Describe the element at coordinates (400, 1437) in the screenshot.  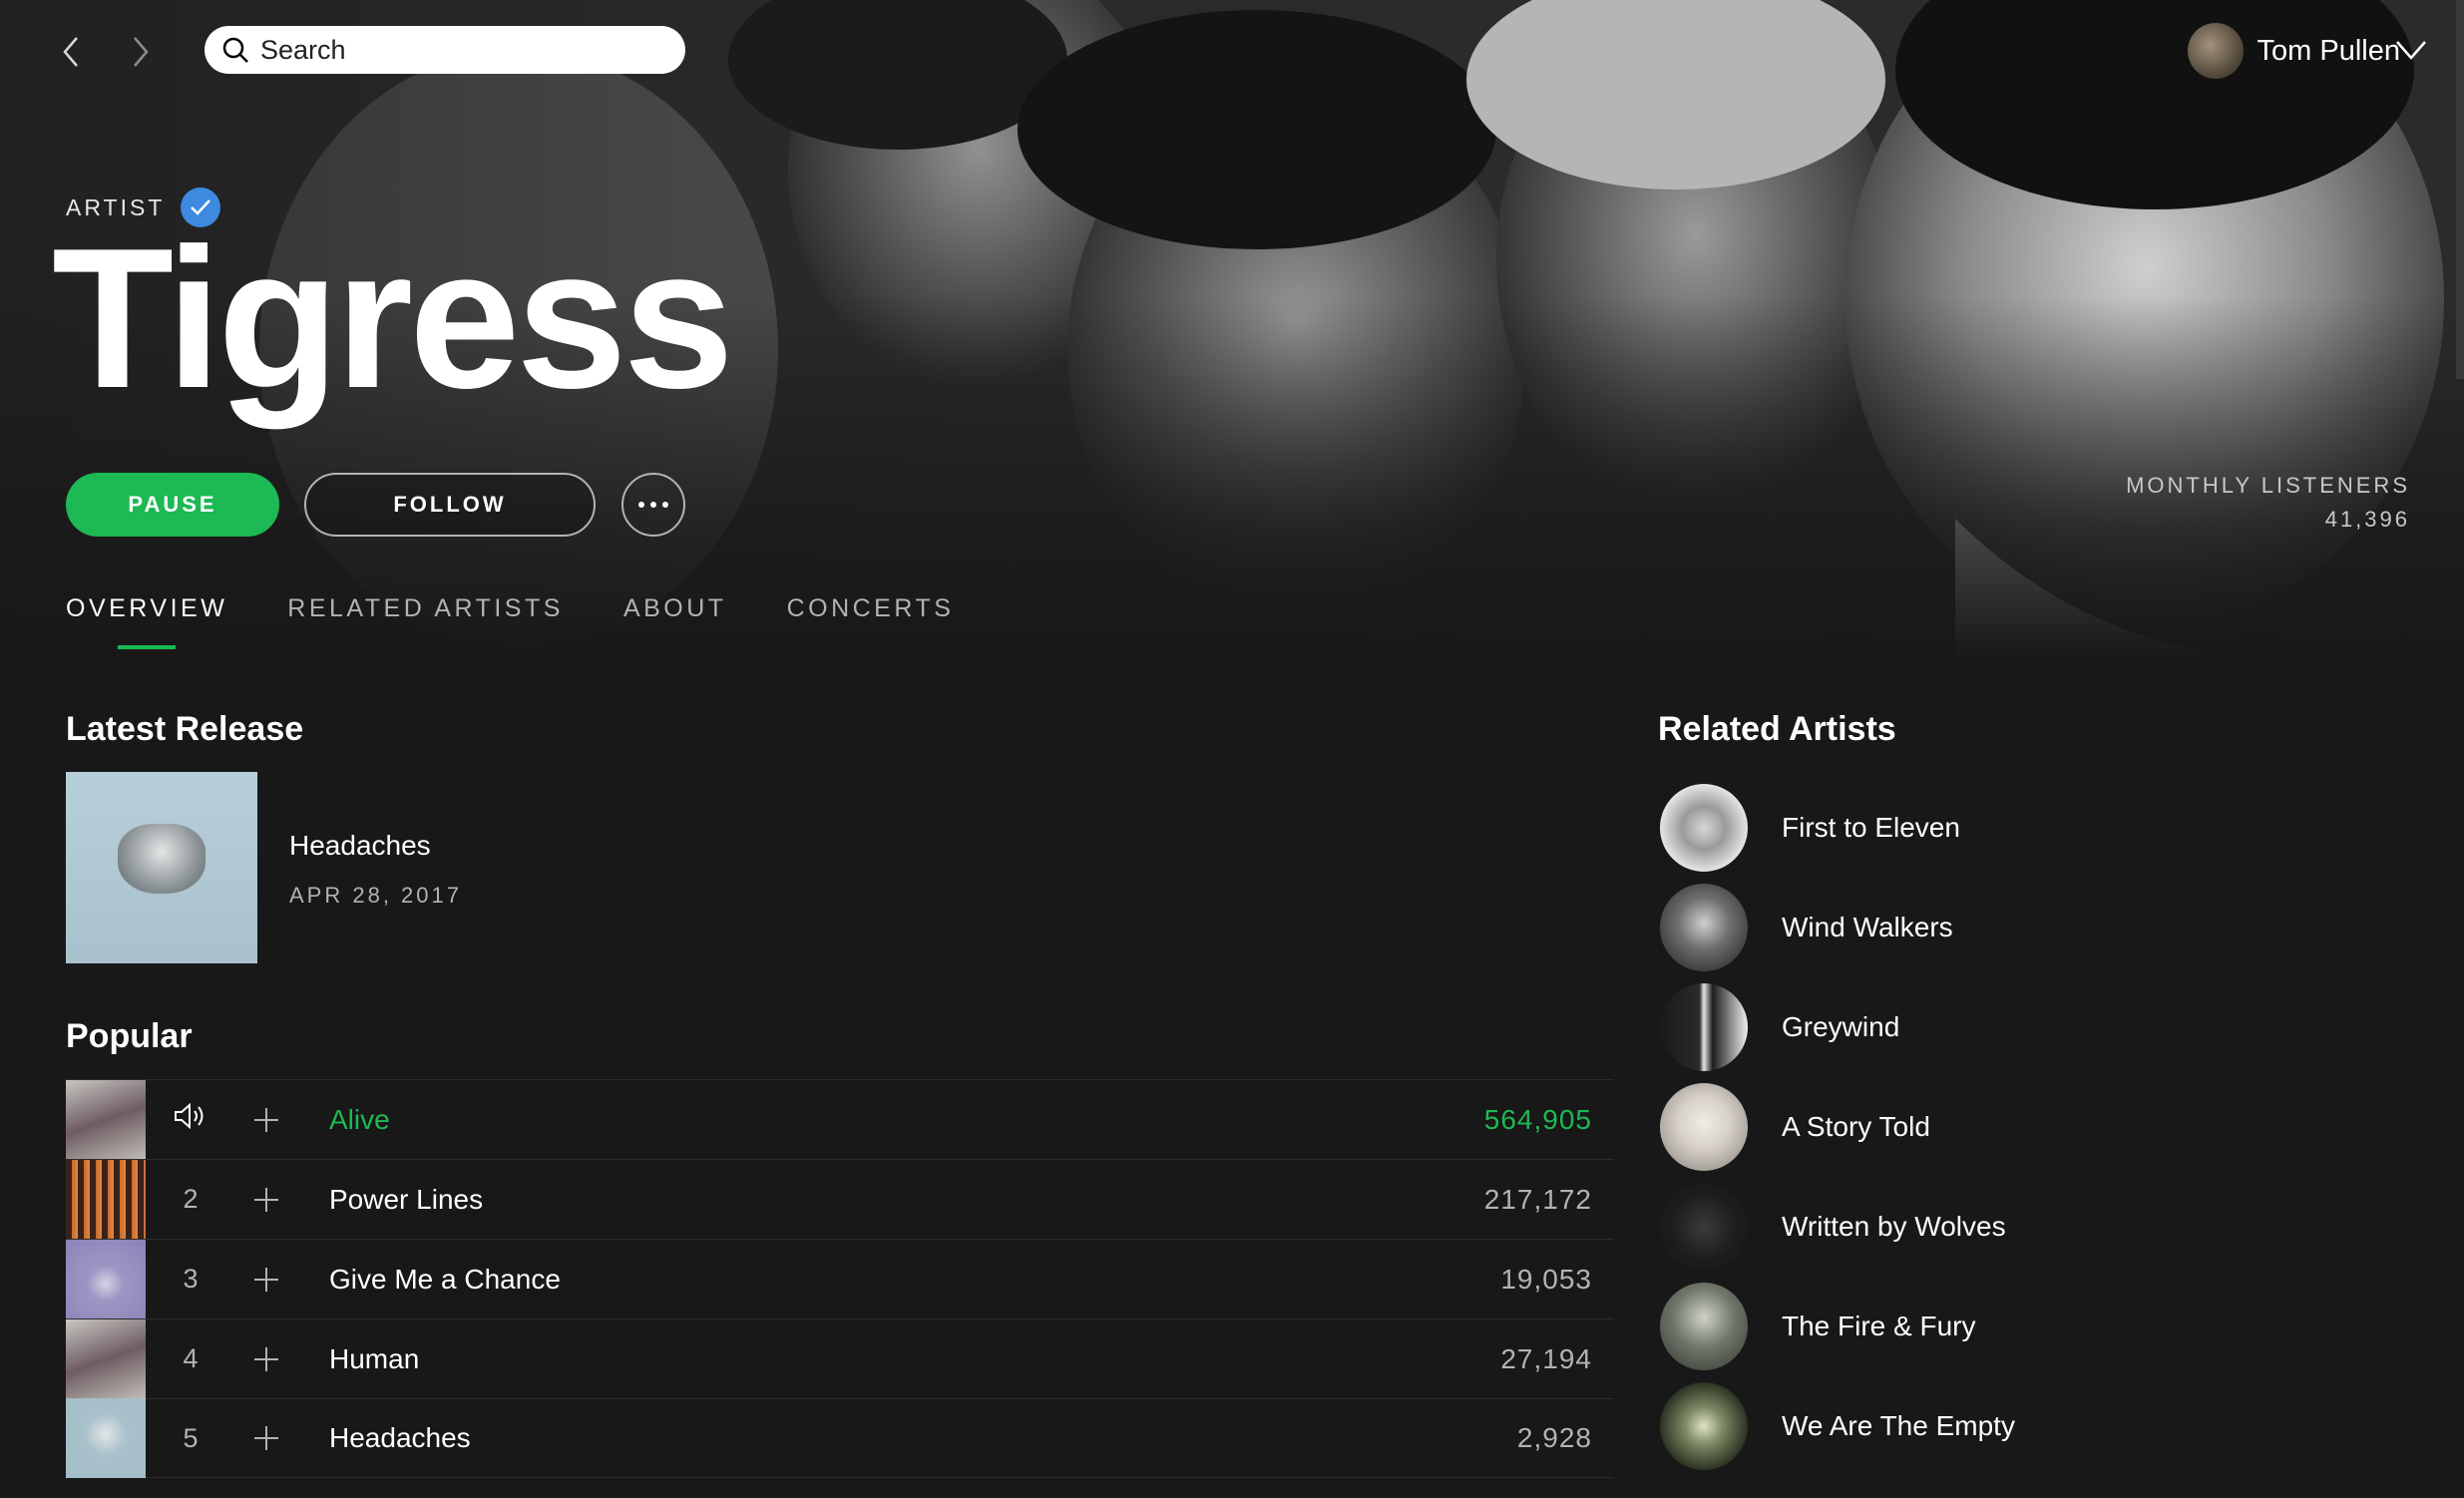
I see `track-title: Headaches` at that location.